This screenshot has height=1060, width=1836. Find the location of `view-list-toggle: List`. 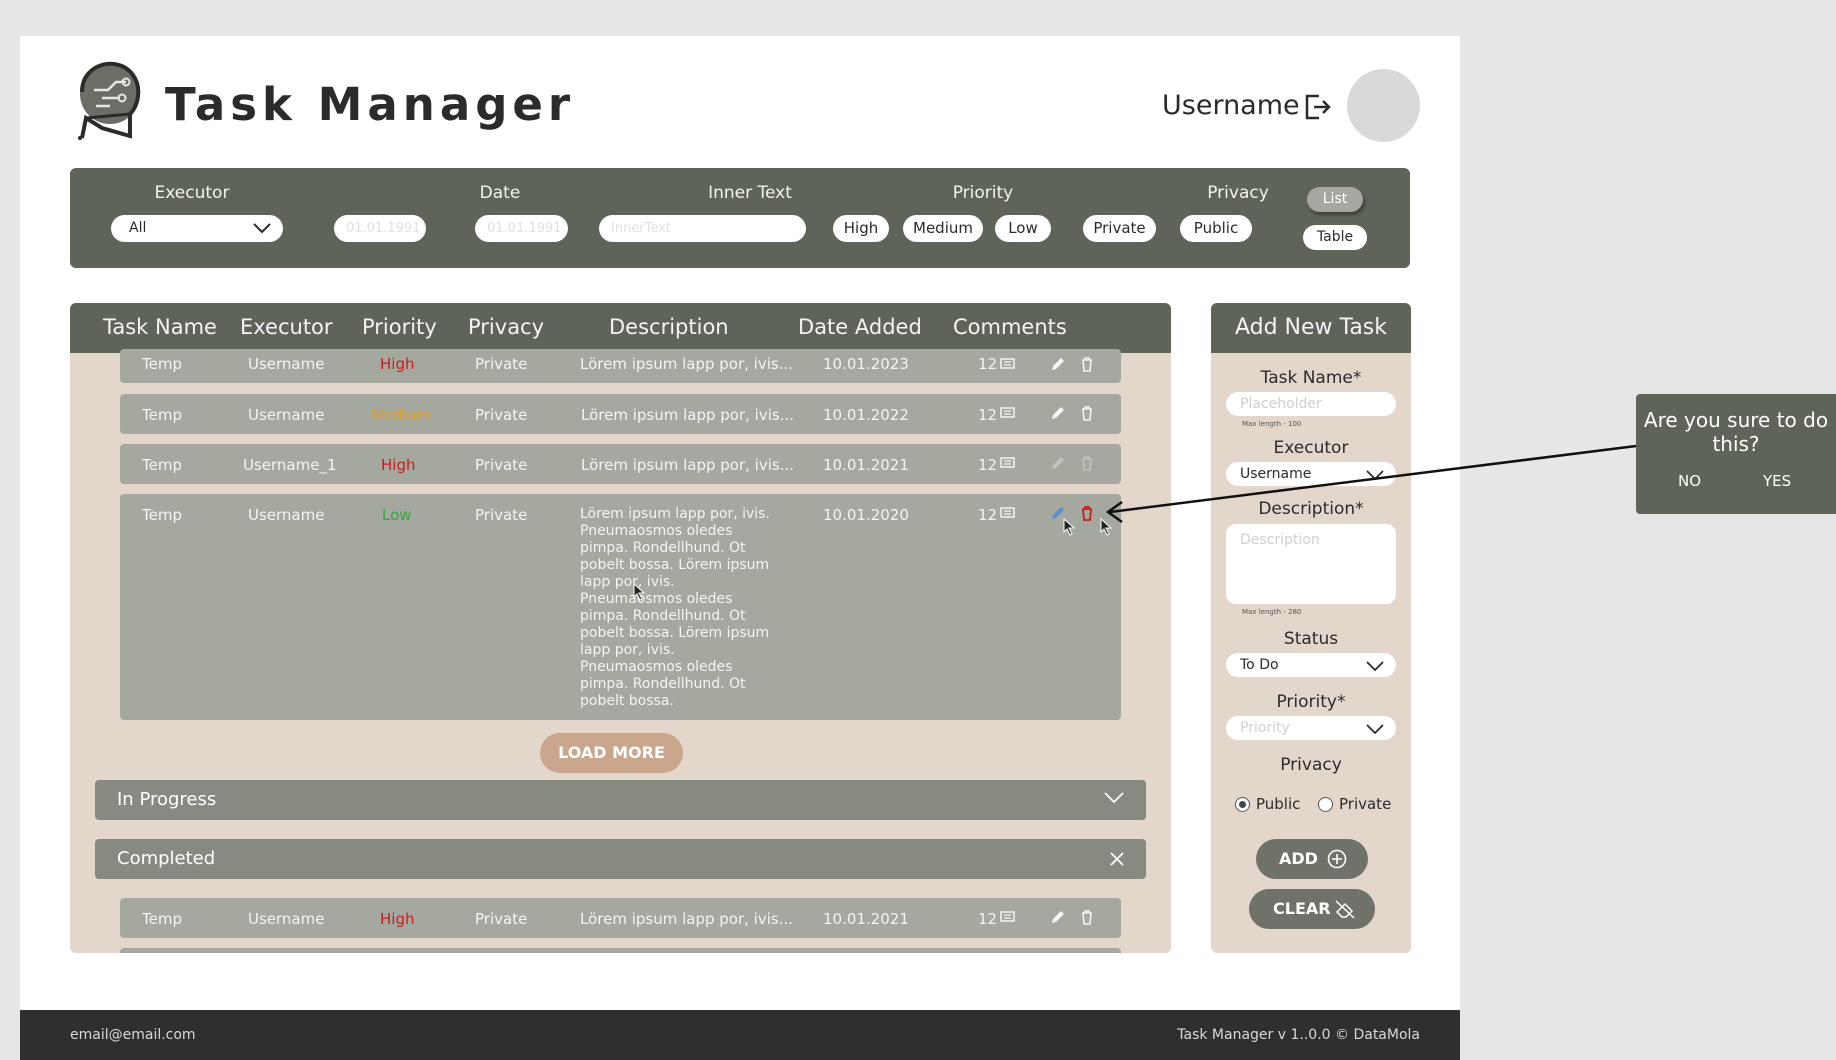

view-list-toggle: List is located at coordinates (1335, 199).